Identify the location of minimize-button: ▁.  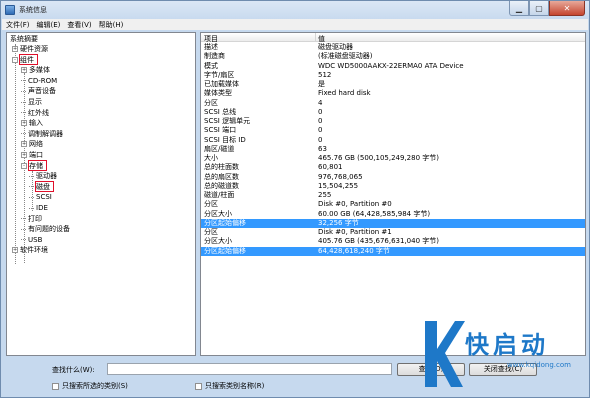
(519, 8).